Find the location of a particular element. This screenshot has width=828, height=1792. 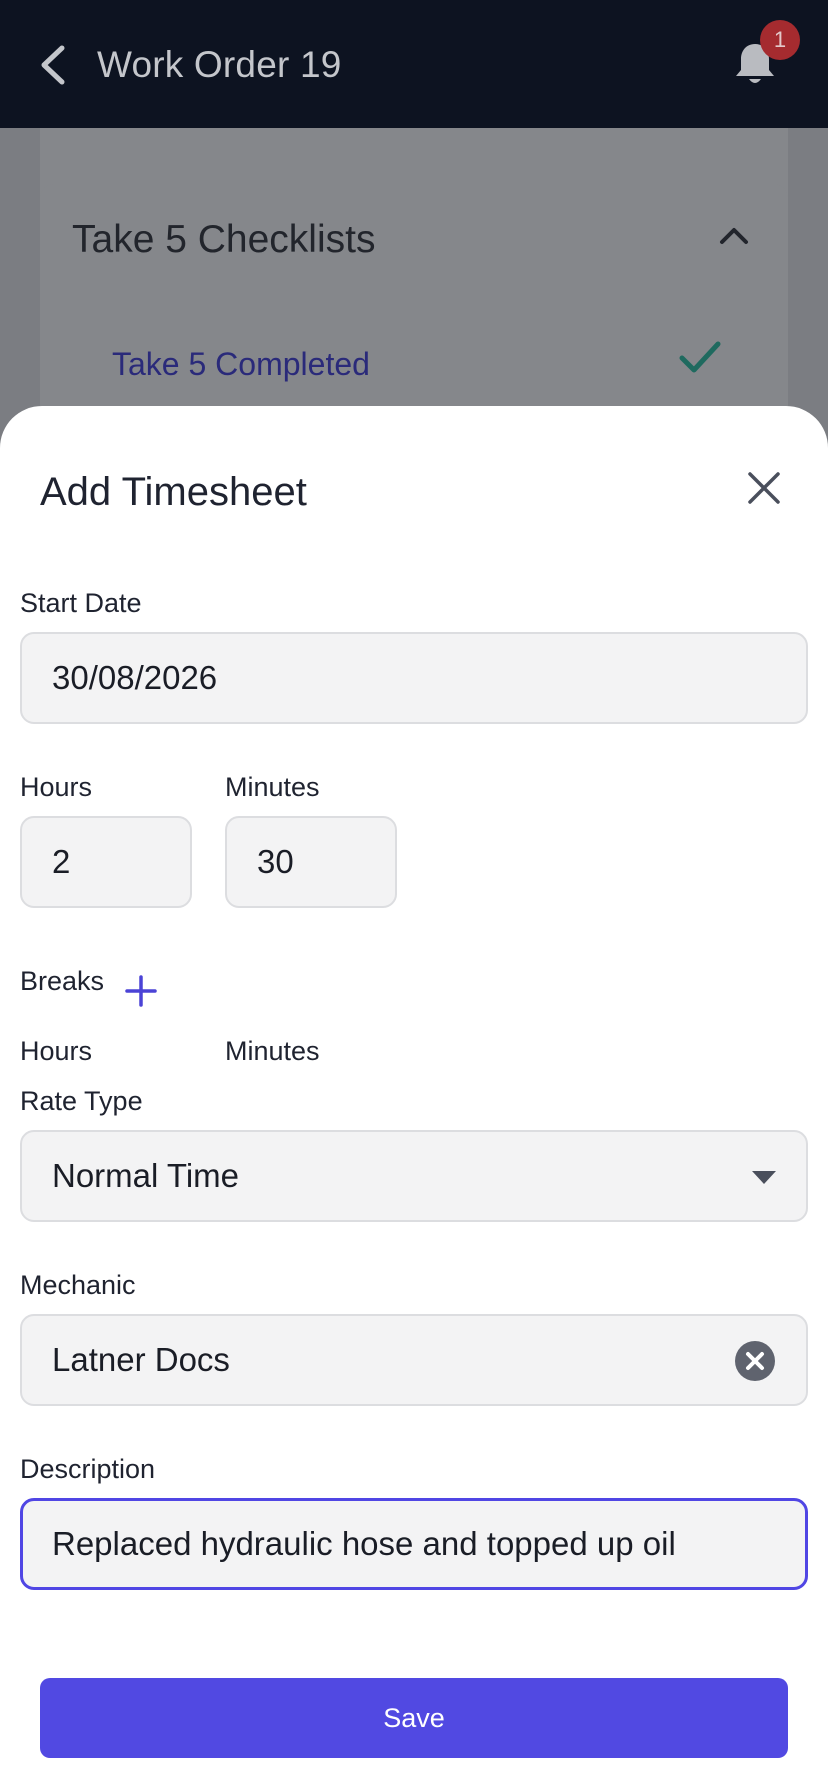

plus-icon is located at coordinates (141, 991).